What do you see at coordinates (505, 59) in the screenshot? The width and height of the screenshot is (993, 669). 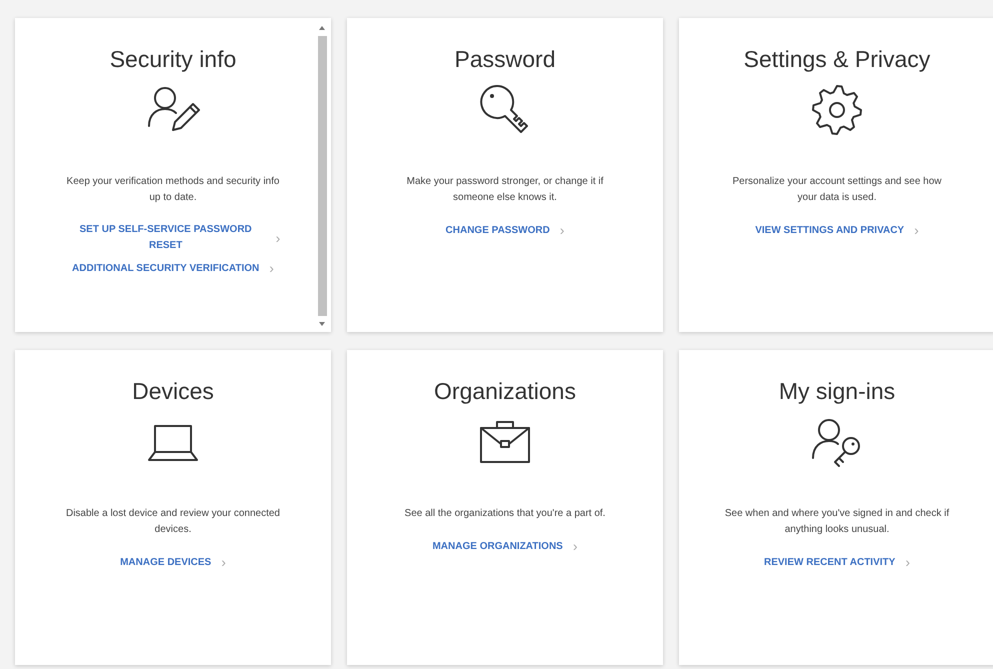 I see `card-title: Password` at bounding box center [505, 59].